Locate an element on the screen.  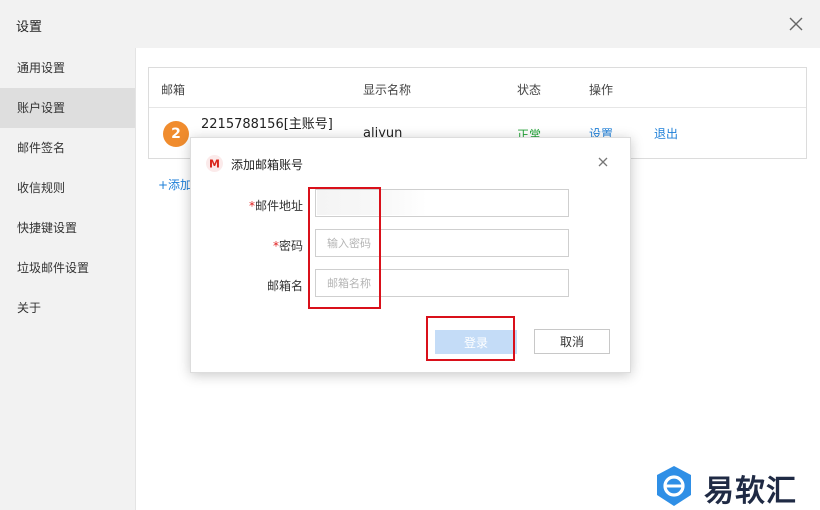
header-actions: 操作 is located at coordinates (601, 90).